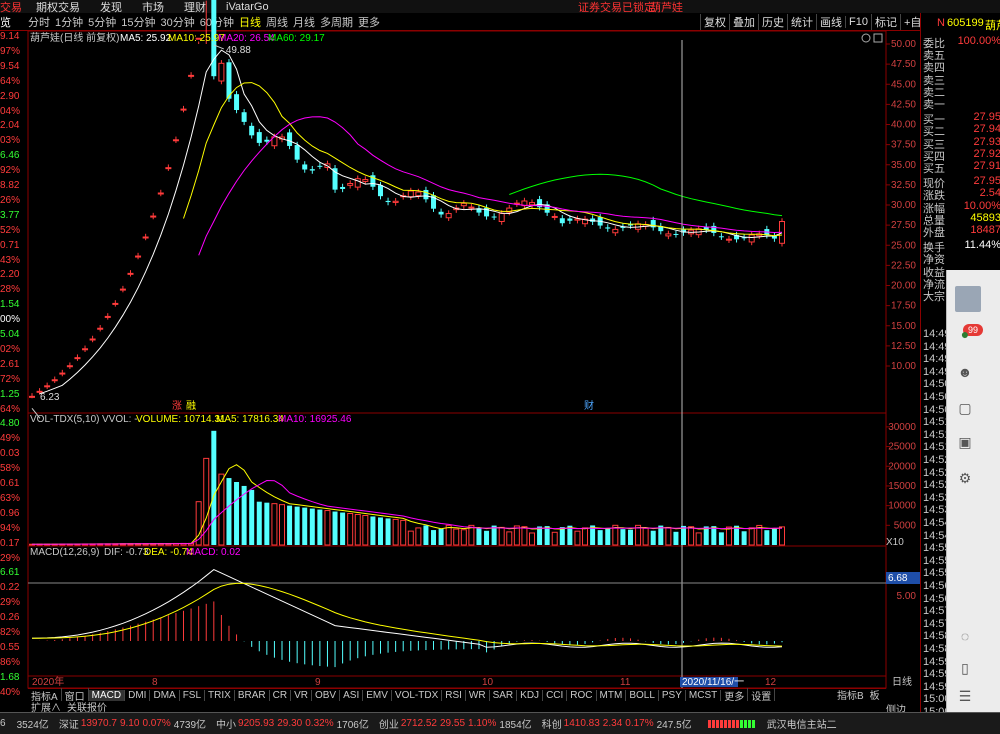  What do you see at coordinates (801, 725) in the screenshot?
I see `server-station-label: 武汉电信主站二` at bounding box center [801, 725].